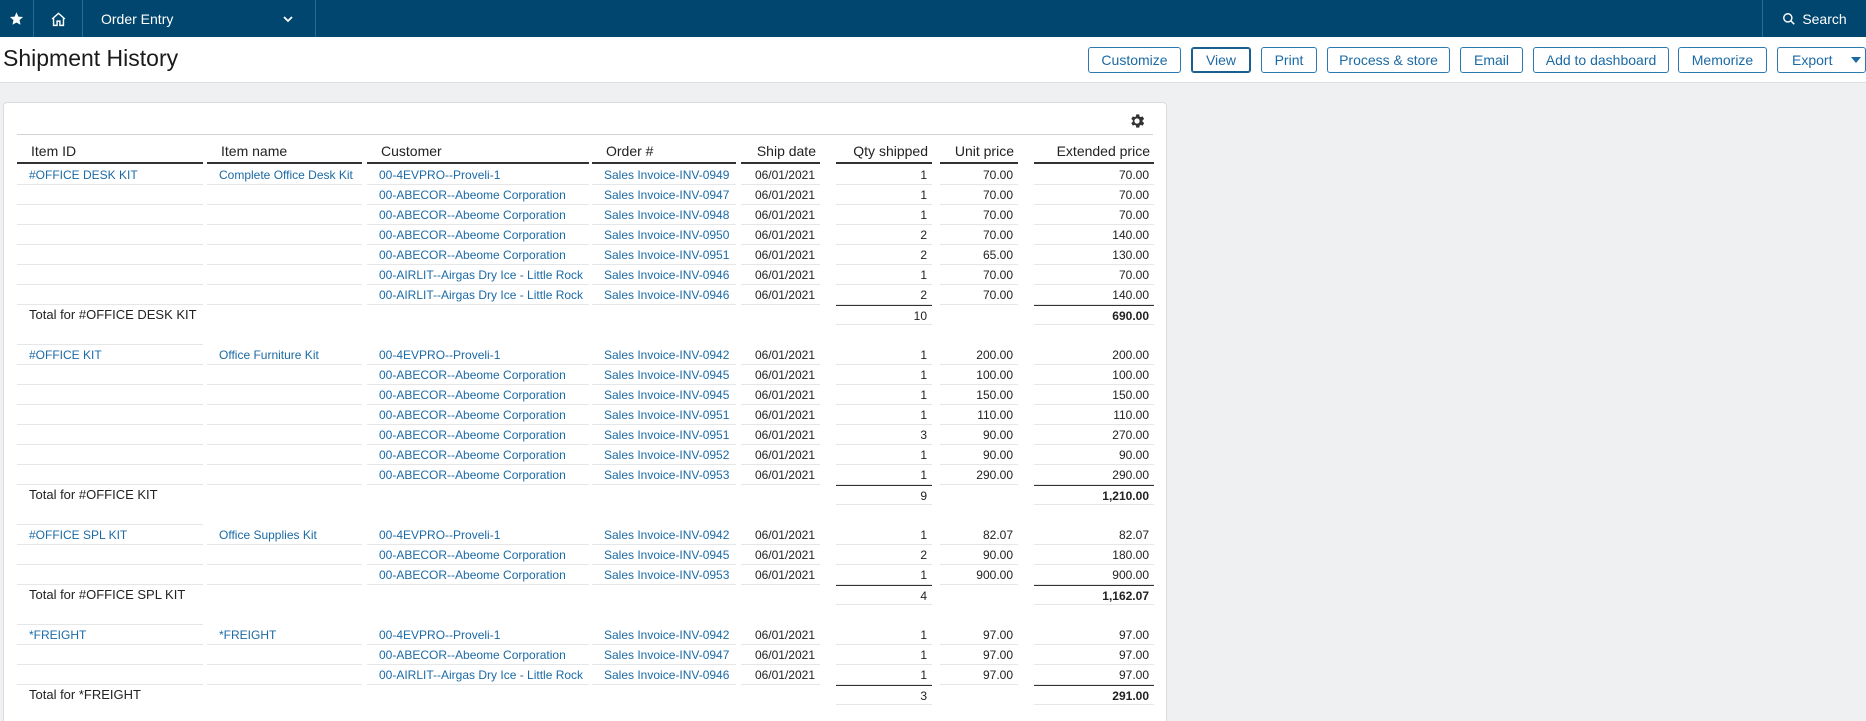  Describe the element at coordinates (1289, 60) in the screenshot. I see `print-button: Print` at that location.